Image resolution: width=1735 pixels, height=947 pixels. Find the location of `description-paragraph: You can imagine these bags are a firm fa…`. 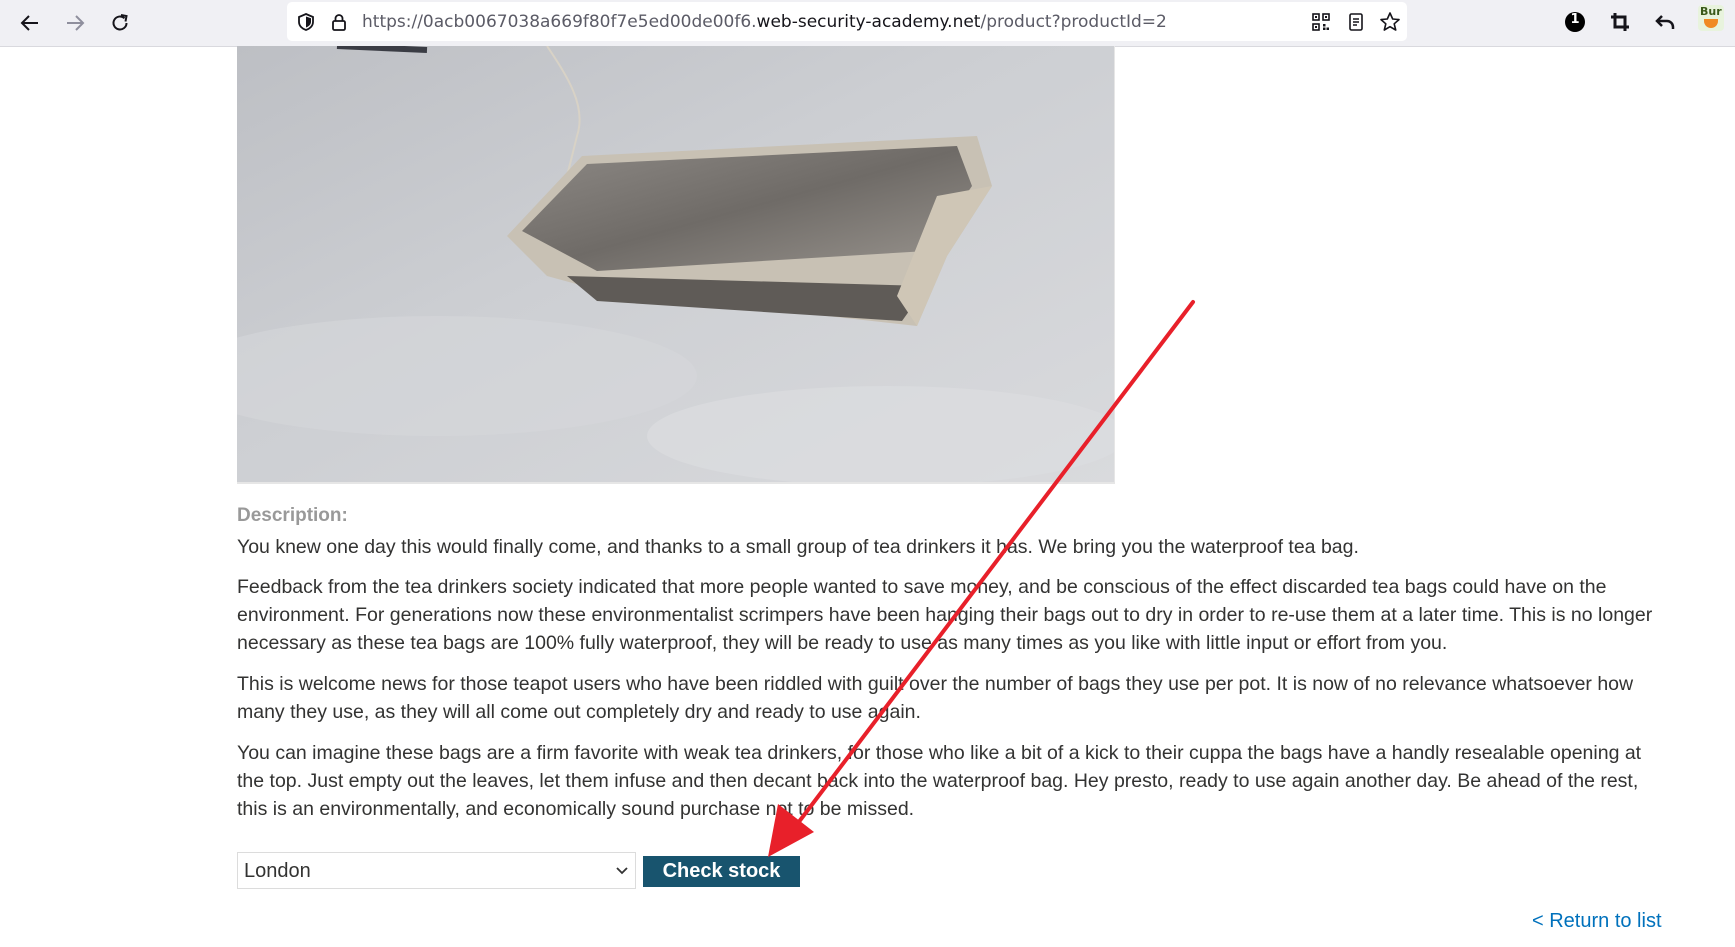

description-paragraph: You can imagine these bags are a firm fa… is located at coordinates (939, 781).